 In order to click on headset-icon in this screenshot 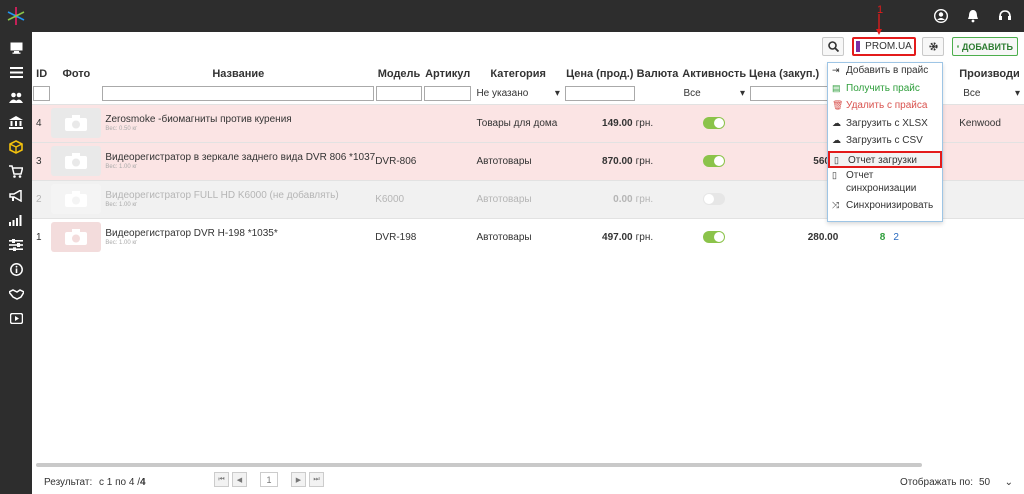, I will do `click(1005, 16)`.